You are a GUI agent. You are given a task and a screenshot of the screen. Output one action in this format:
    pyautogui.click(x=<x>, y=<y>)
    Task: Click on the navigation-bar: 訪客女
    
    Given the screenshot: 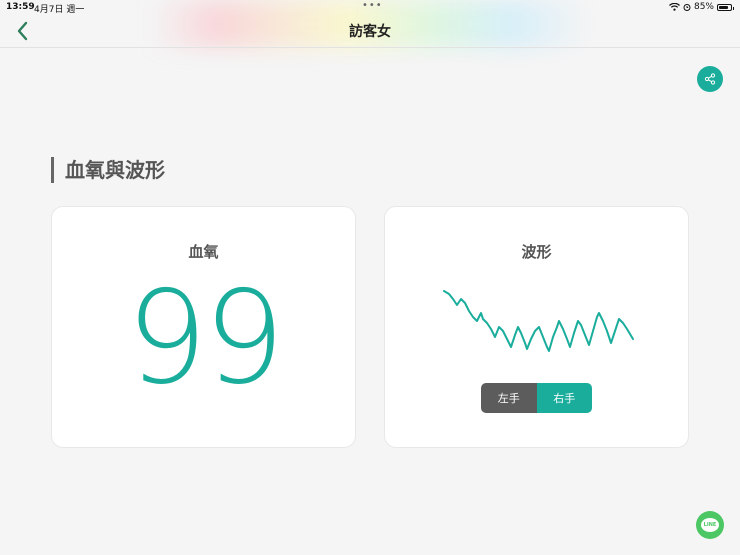 What is the action you would take?
    pyautogui.click(x=370, y=31)
    